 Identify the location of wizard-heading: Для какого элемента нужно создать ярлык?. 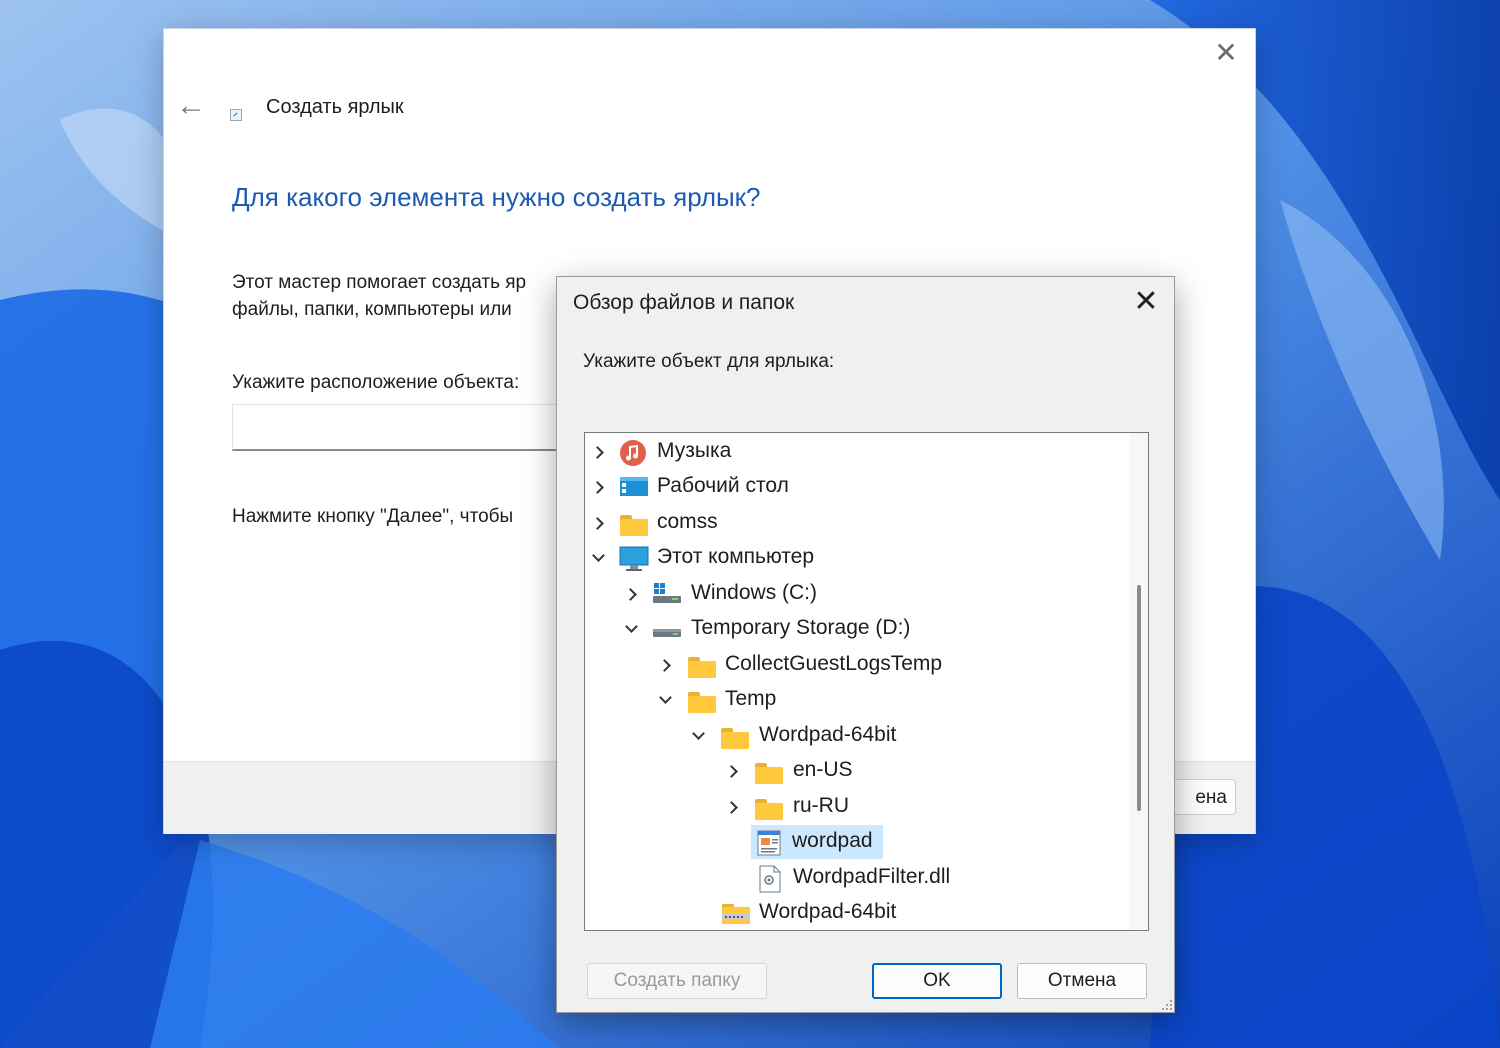
(496, 197).